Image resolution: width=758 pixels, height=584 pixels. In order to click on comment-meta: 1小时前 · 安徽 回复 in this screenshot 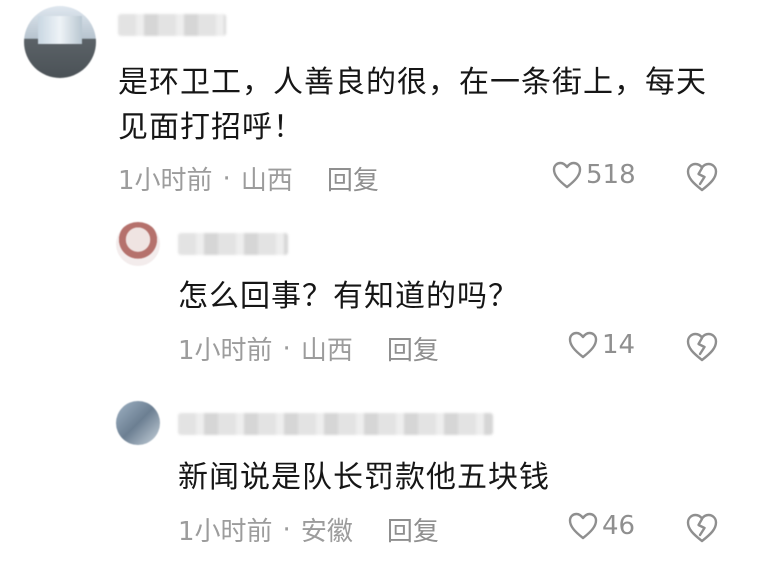, I will do `click(308, 529)`.